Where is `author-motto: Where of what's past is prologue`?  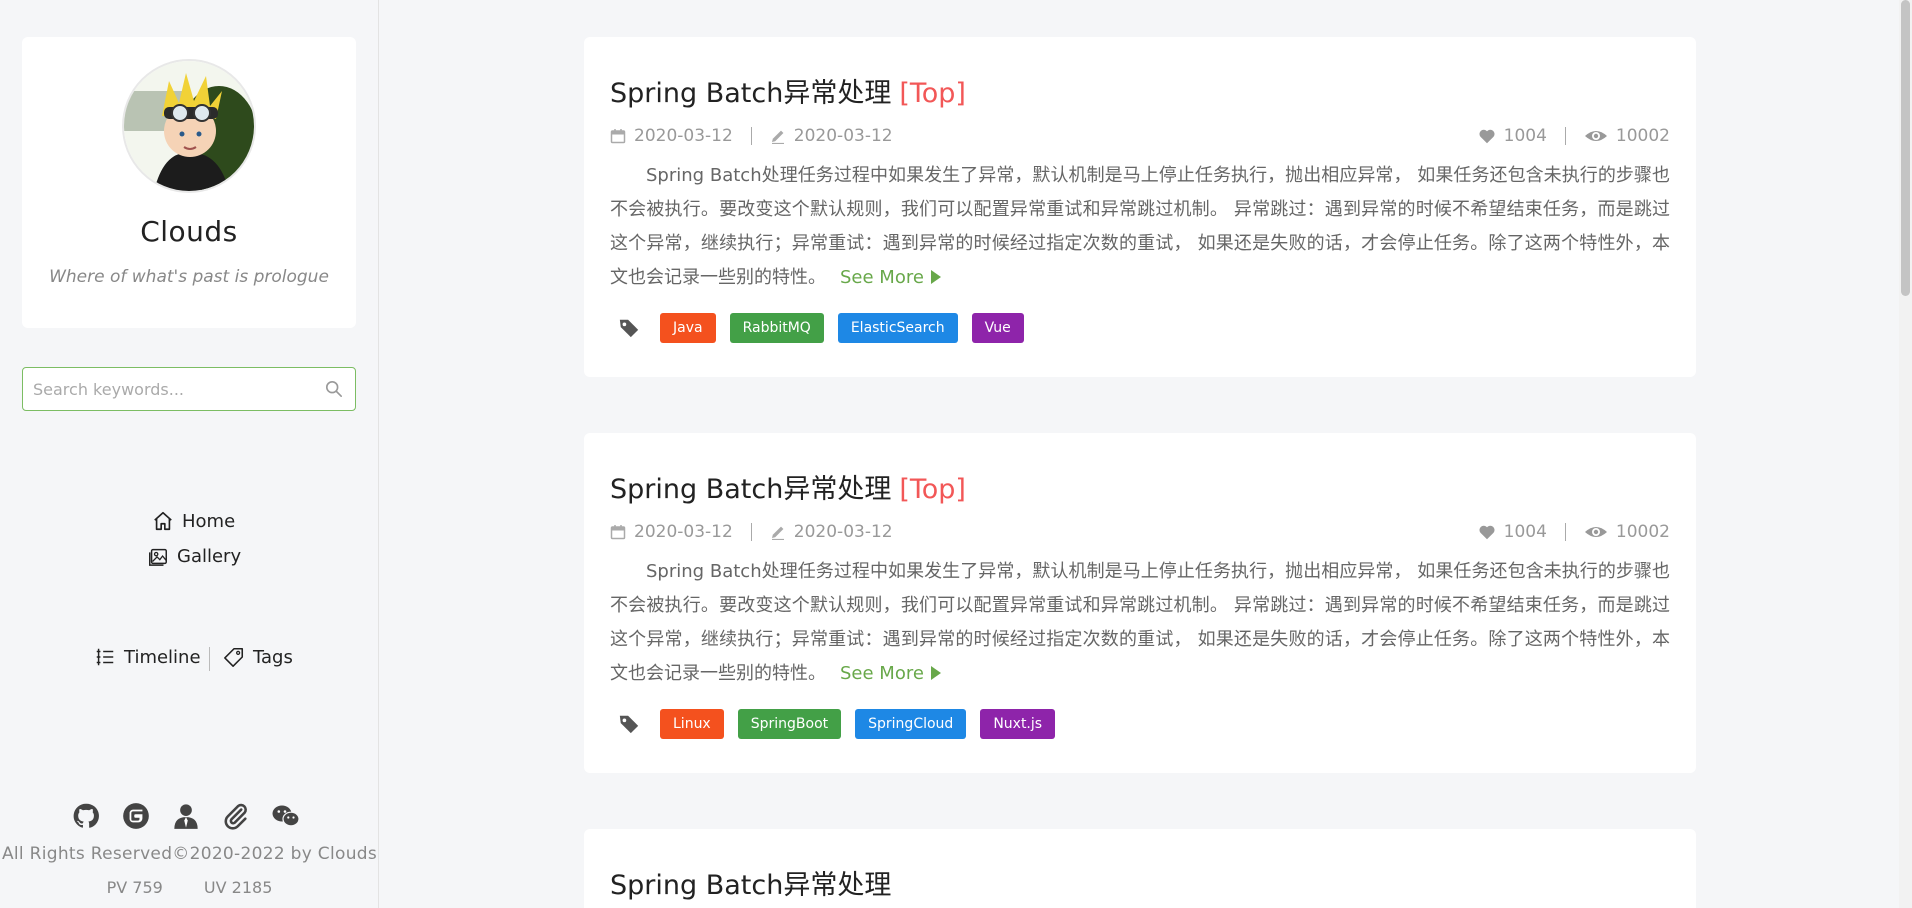
author-motto: Where of what's past is prologue is located at coordinates (189, 277).